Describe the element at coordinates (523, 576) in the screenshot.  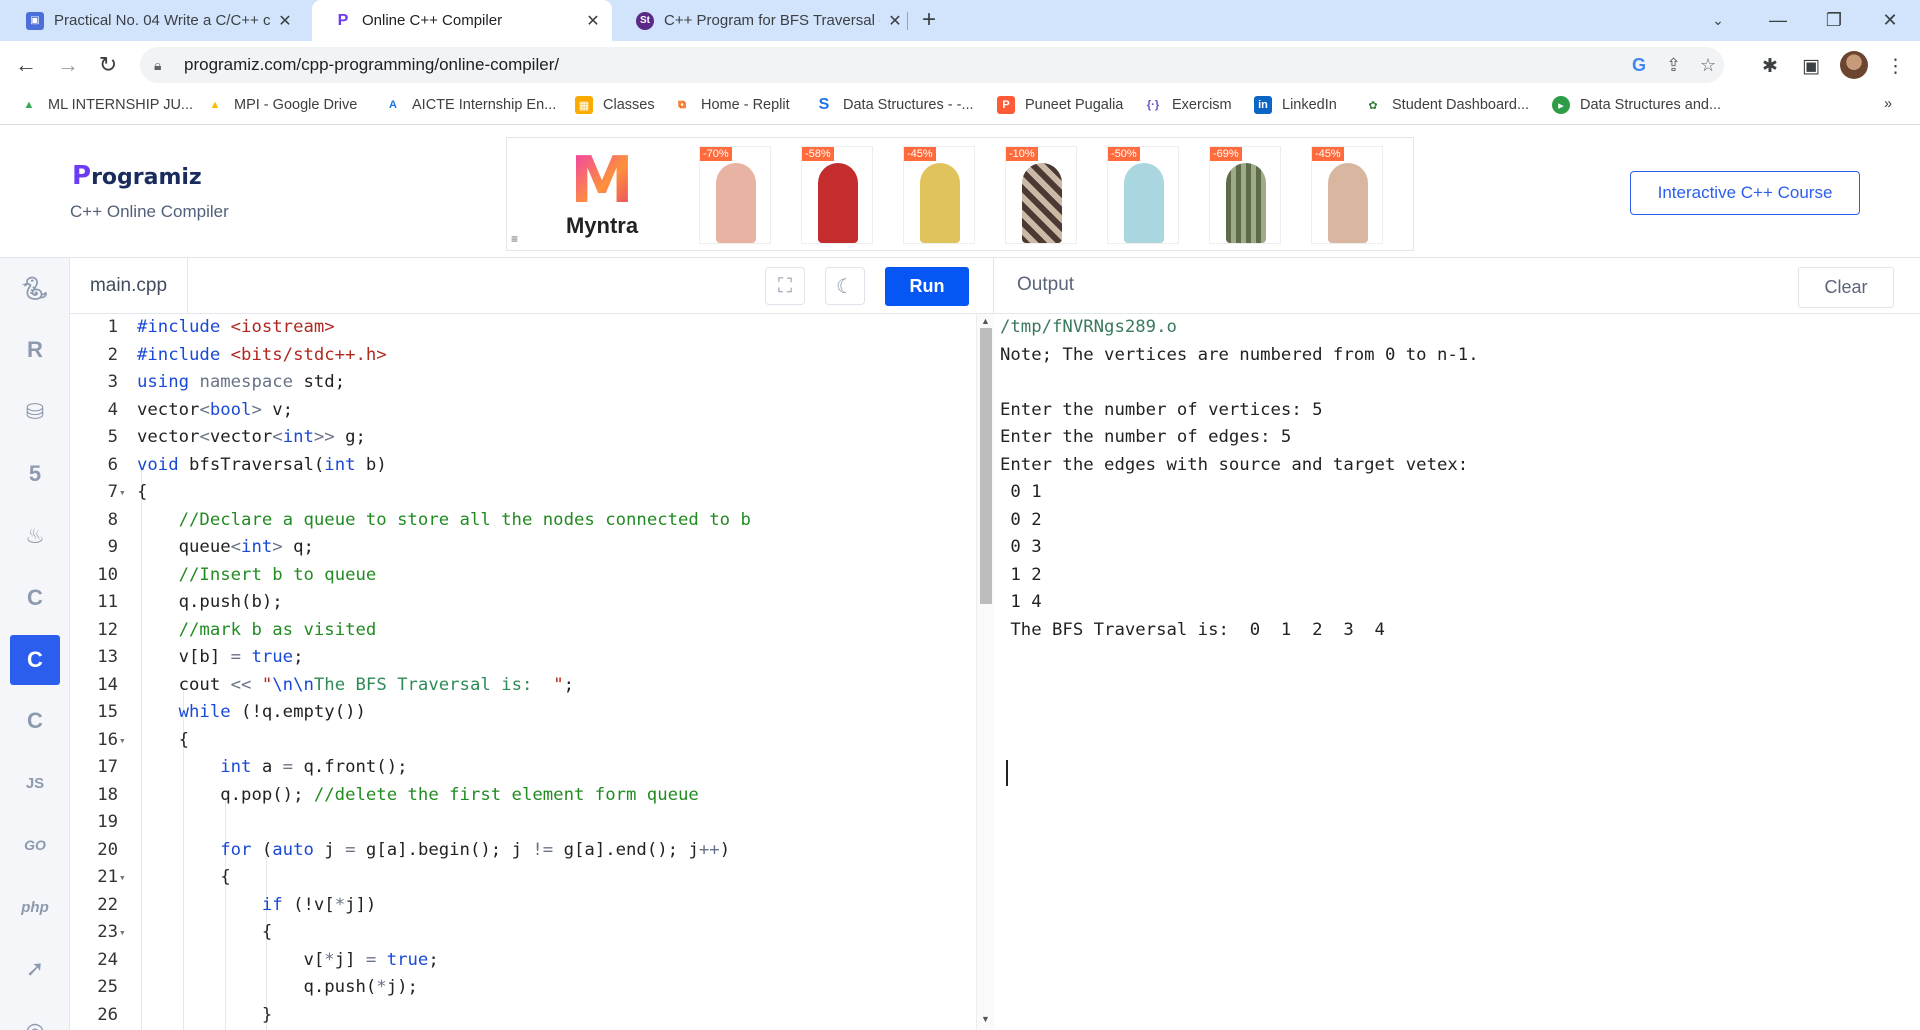
I see `code-line: 10 //Insert b to queue` at that location.